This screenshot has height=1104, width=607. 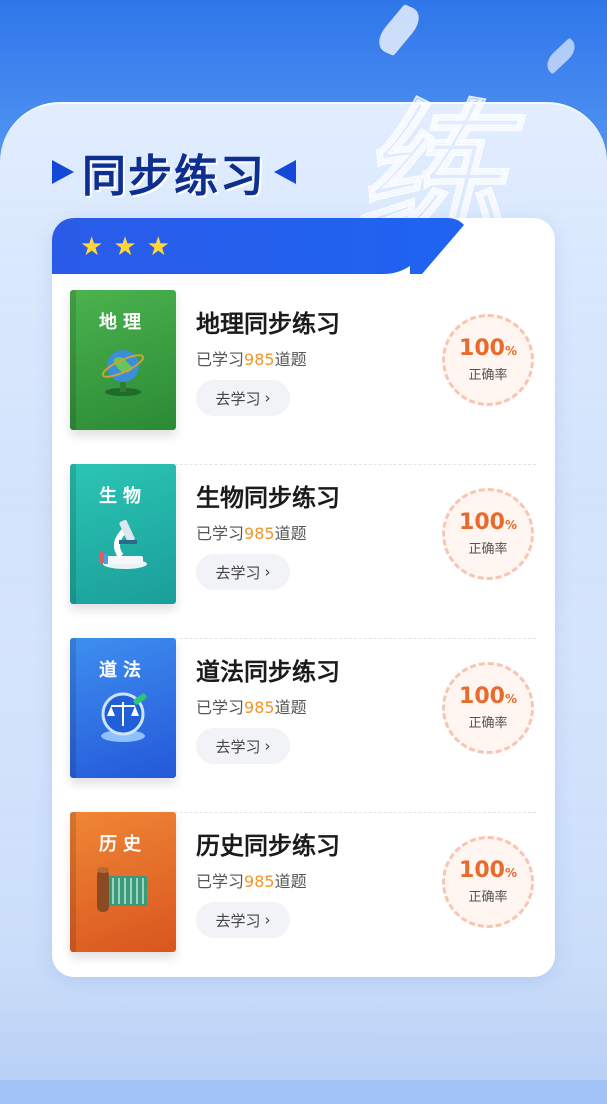 What do you see at coordinates (63, 172) in the screenshot?
I see `triangle-right-icon` at bounding box center [63, 172].